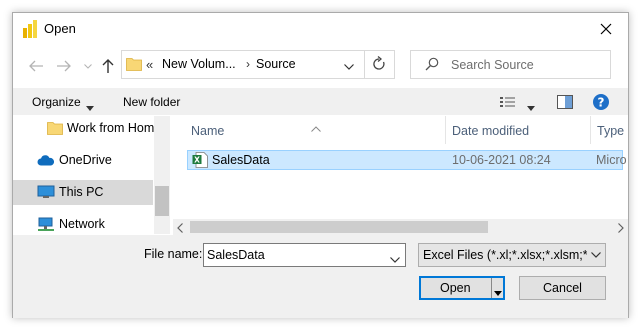 The image size is (641, 330). What do you see at coordinates (407, 160) in the screenshot?
I see `file-row: X SalesData 10-06-2021 08:24 Micro` at bounding box center [407, 160].